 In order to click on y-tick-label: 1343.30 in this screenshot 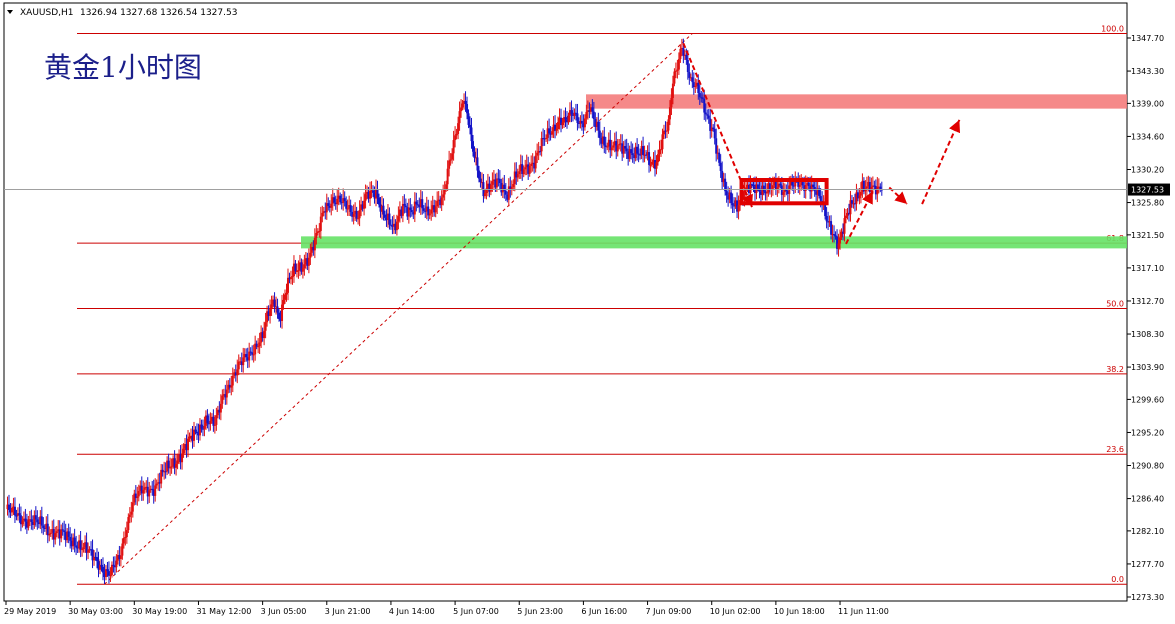, I will do `click(1147, 71)`.